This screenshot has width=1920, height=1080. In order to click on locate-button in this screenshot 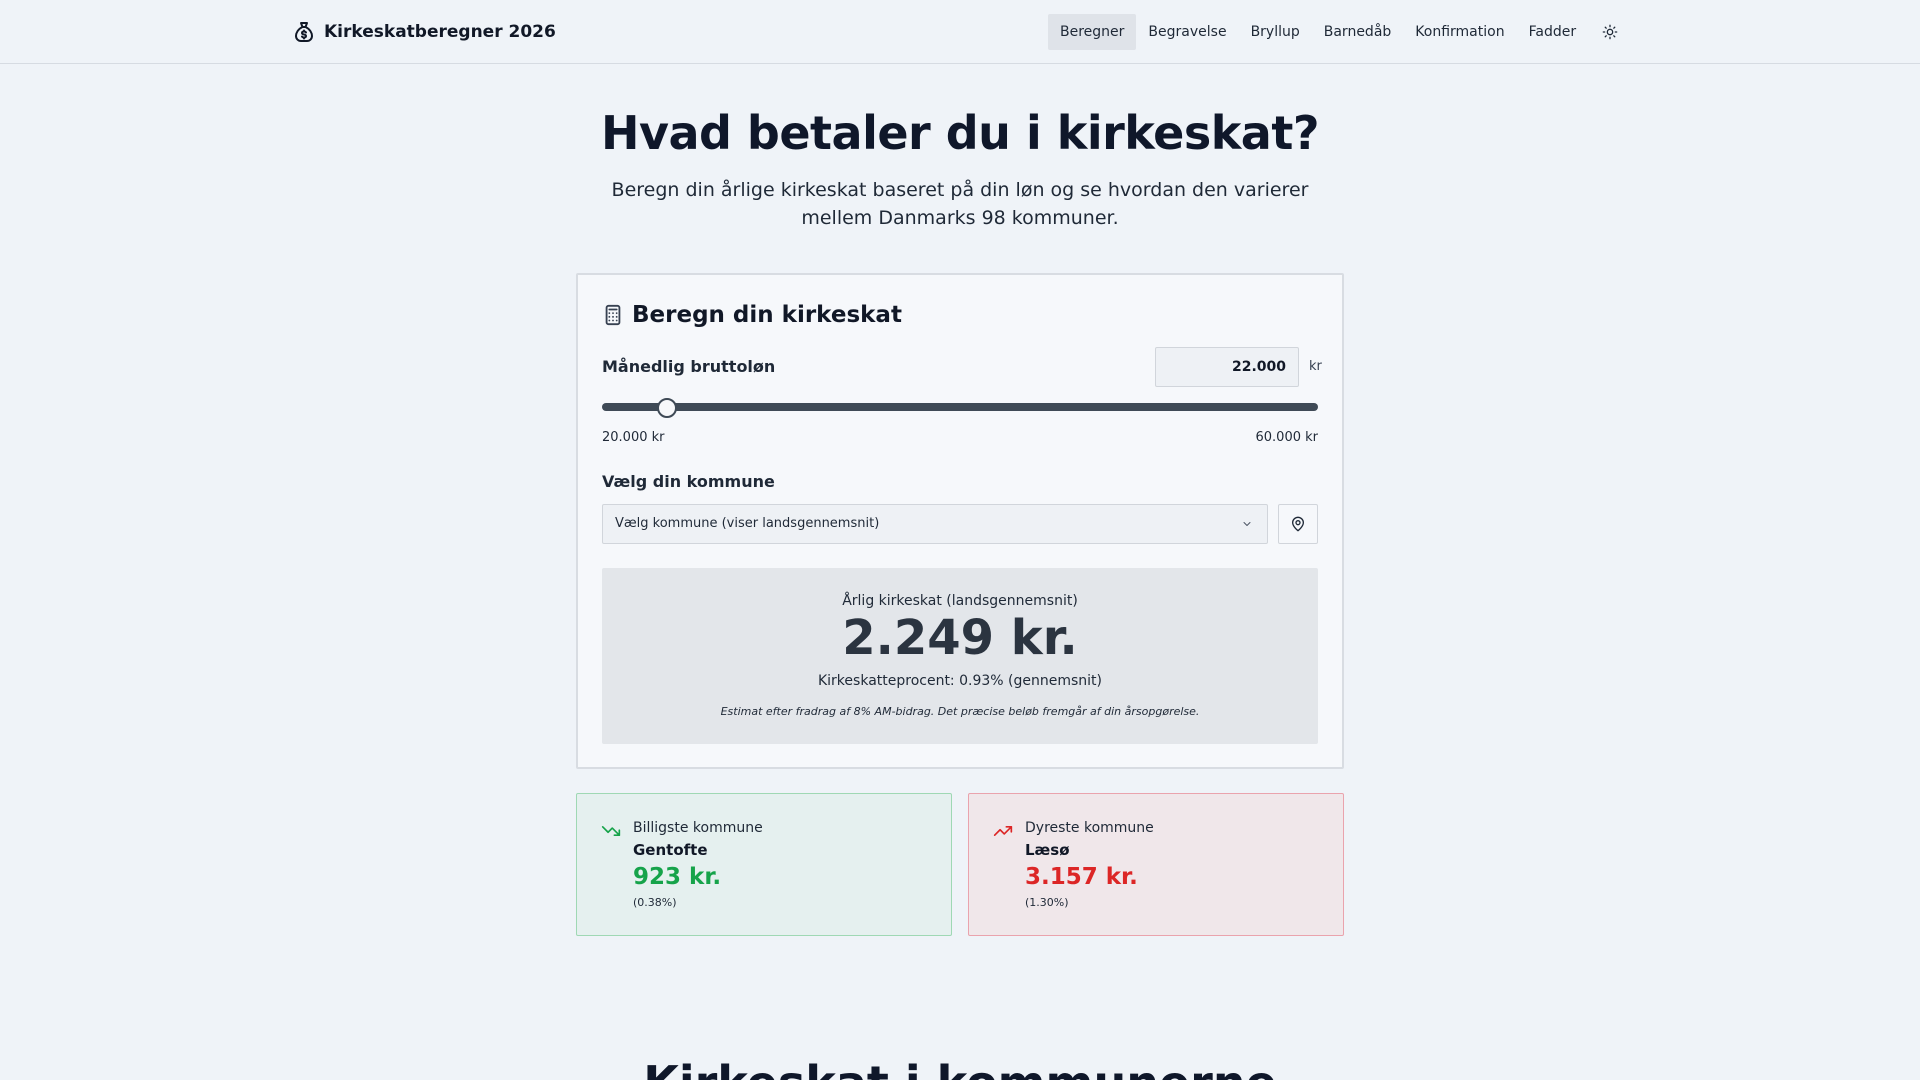, I will do `click(1298, 524)`.